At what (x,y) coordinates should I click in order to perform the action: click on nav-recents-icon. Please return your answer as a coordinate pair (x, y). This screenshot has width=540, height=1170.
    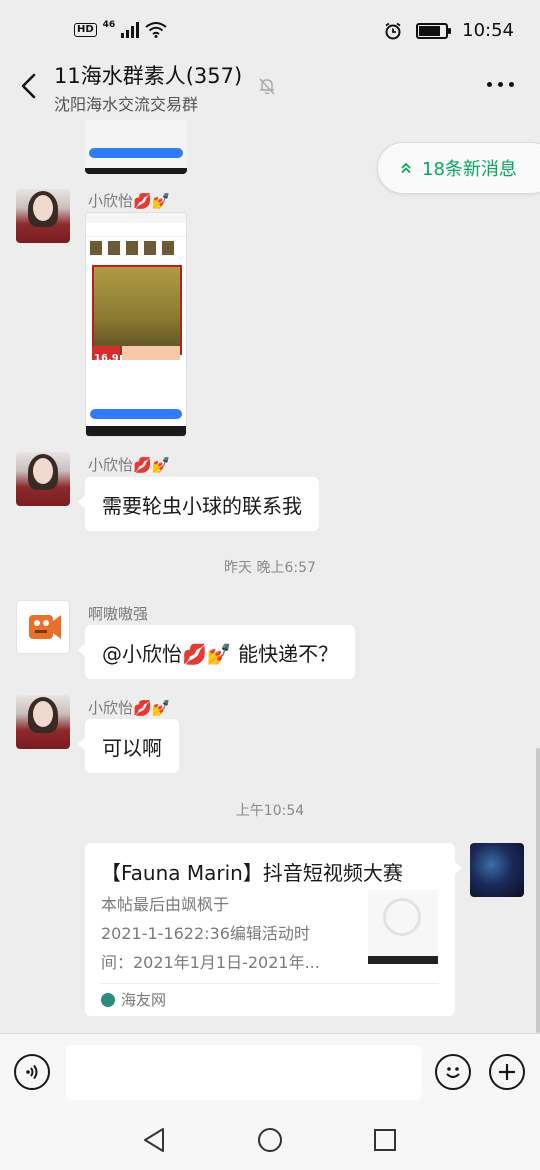
    Looking at the image, I should click on (385, 1140).